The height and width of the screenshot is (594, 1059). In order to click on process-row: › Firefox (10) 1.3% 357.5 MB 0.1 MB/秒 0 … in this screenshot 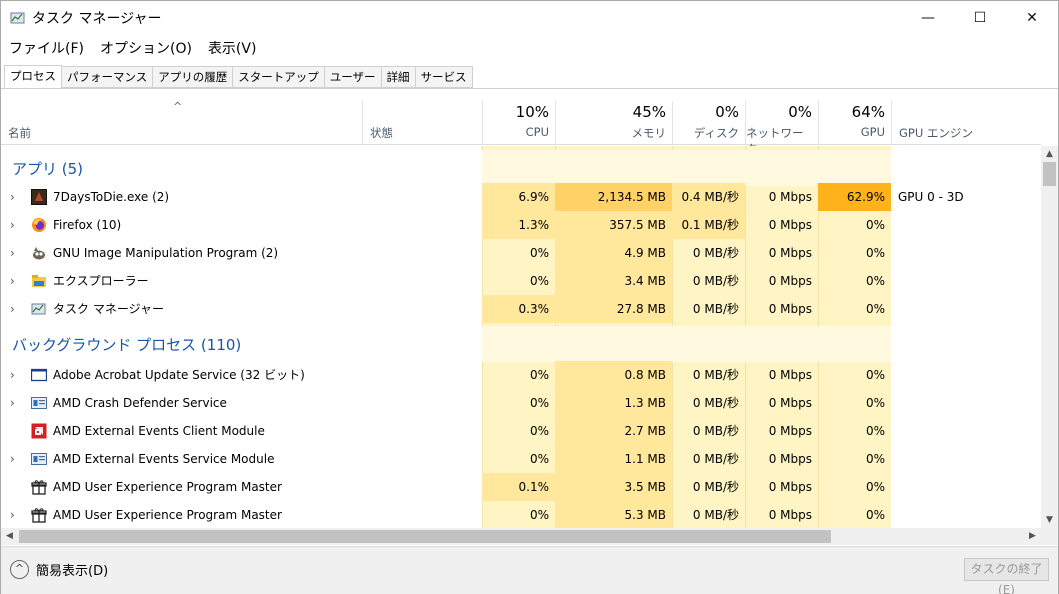, I will do `click(521, 225)`.